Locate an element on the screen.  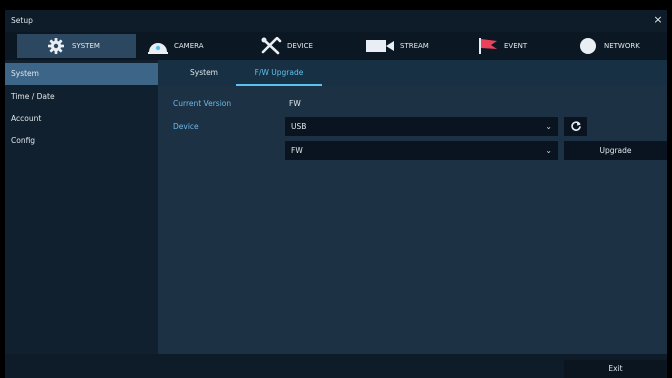
sidebar-item-config: Config is located at coordinates (81, 141).